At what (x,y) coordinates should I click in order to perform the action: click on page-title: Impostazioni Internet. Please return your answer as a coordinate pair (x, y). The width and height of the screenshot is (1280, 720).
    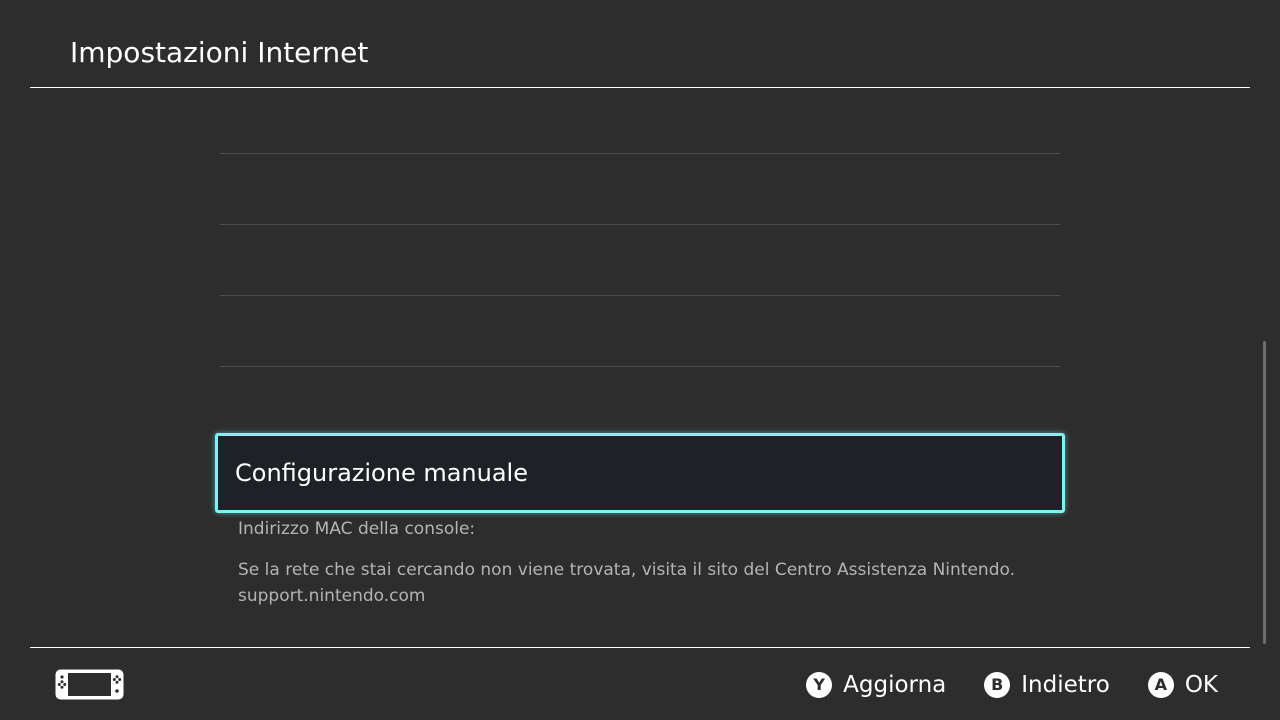
    Looking at the image, I should click on (219, 52).